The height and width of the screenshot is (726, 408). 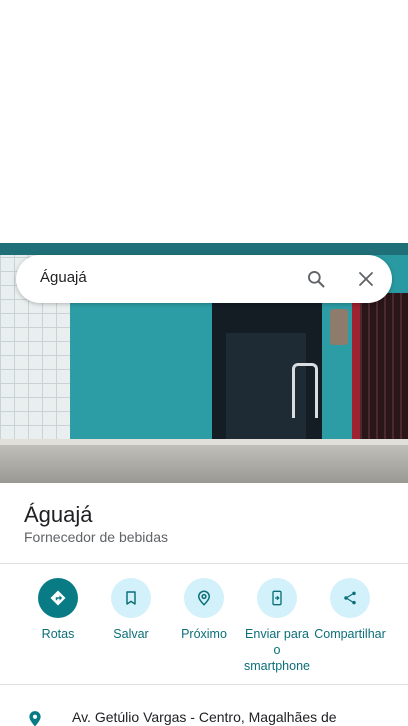 I want to click on save-label: Salvar, so click(x=131, y=634).